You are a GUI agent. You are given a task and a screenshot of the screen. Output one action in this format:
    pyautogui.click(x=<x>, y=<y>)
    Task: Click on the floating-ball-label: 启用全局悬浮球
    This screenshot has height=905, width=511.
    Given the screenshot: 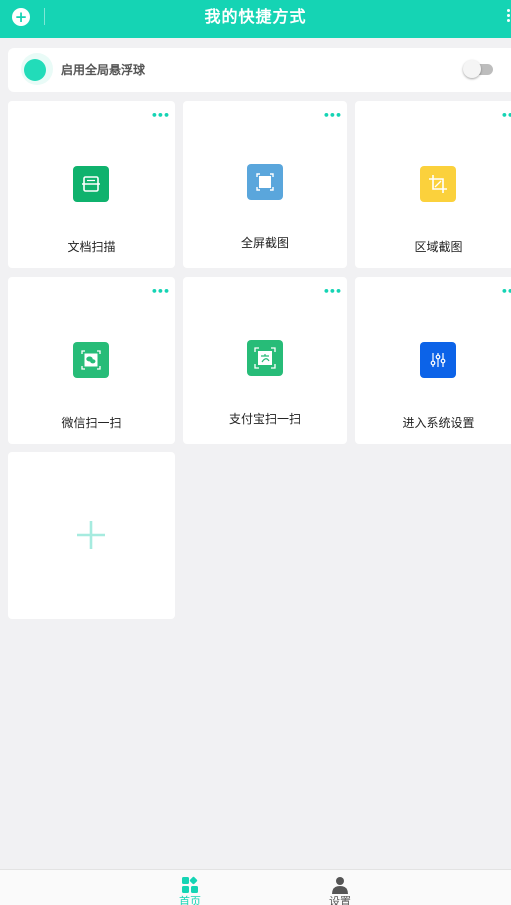 What is the action you would take?
    pyautogui.click(x=103, y=70)
    